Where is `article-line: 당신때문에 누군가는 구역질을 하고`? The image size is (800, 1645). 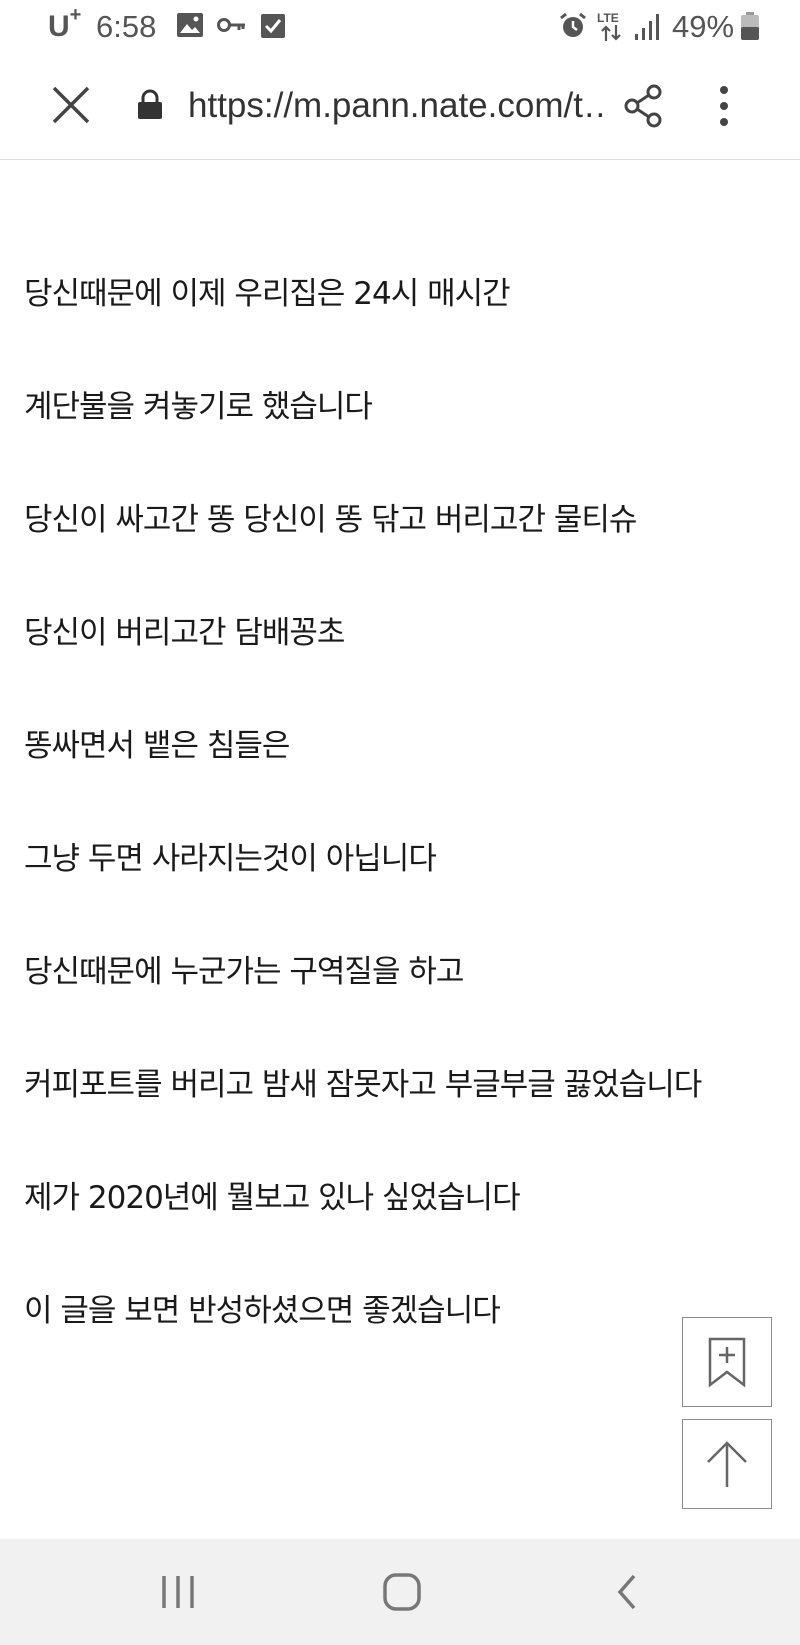 article-line: 당신때문에 누군가는 구역질을 하고 is located at coordinates (244, 972).